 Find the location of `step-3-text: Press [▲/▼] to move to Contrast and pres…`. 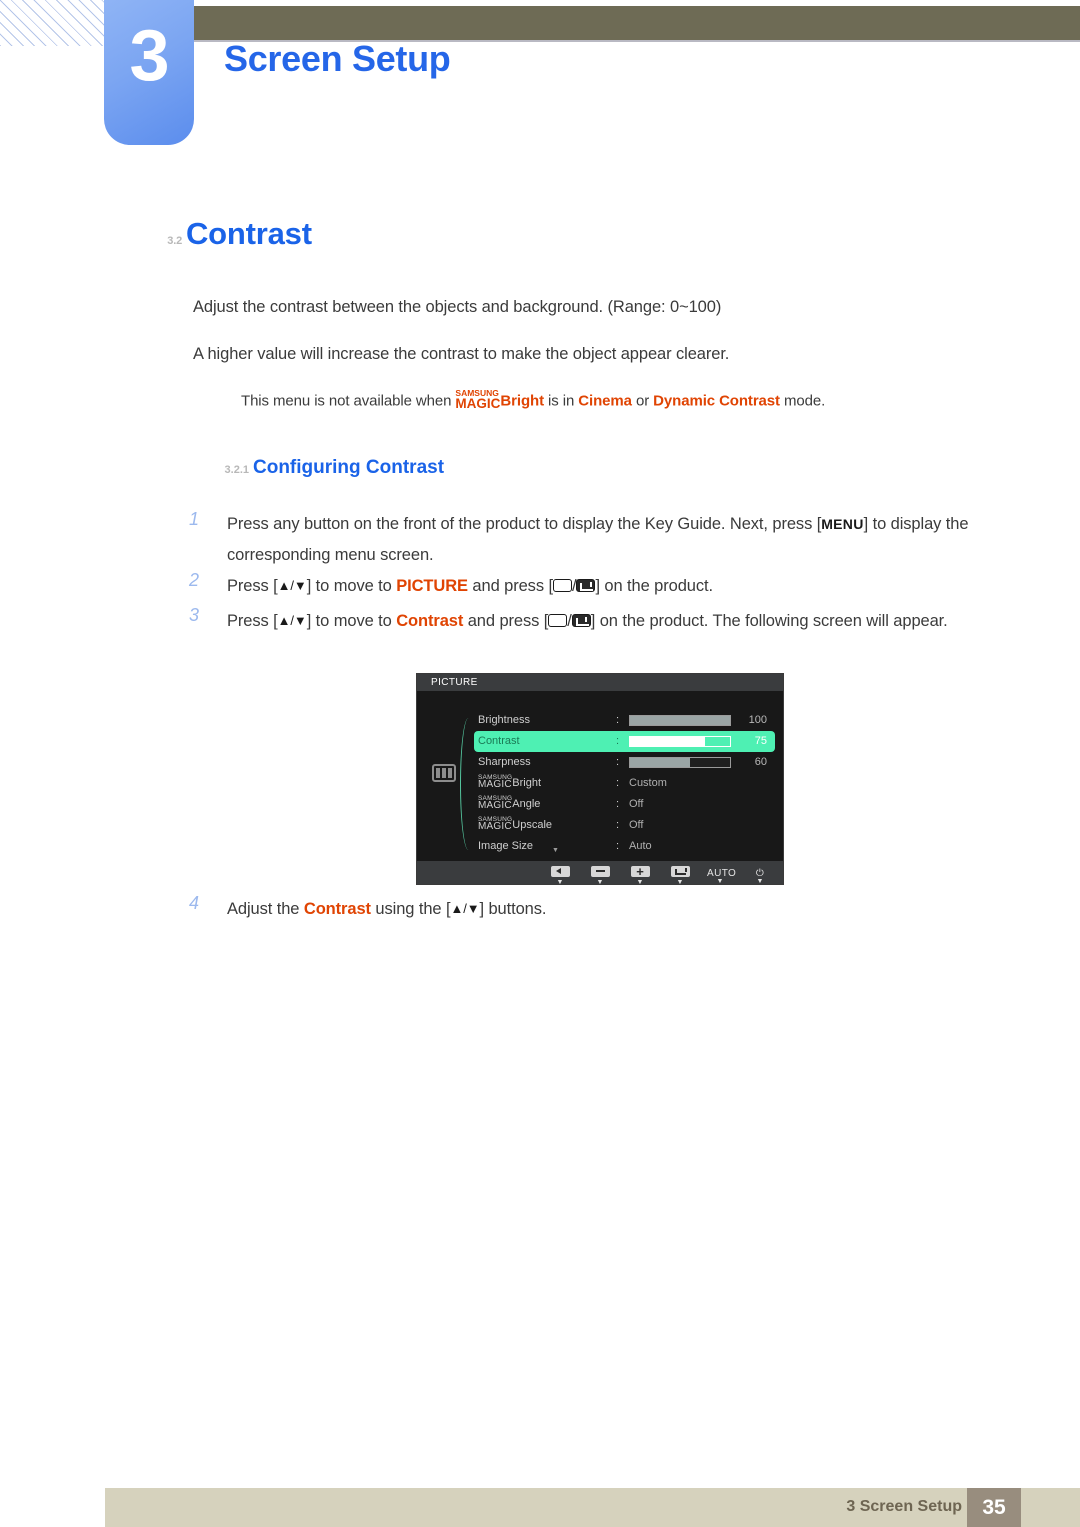

step-3-text: Press [▲/▼] to move to Contrast and pres… is located at coordinates (608, 621).